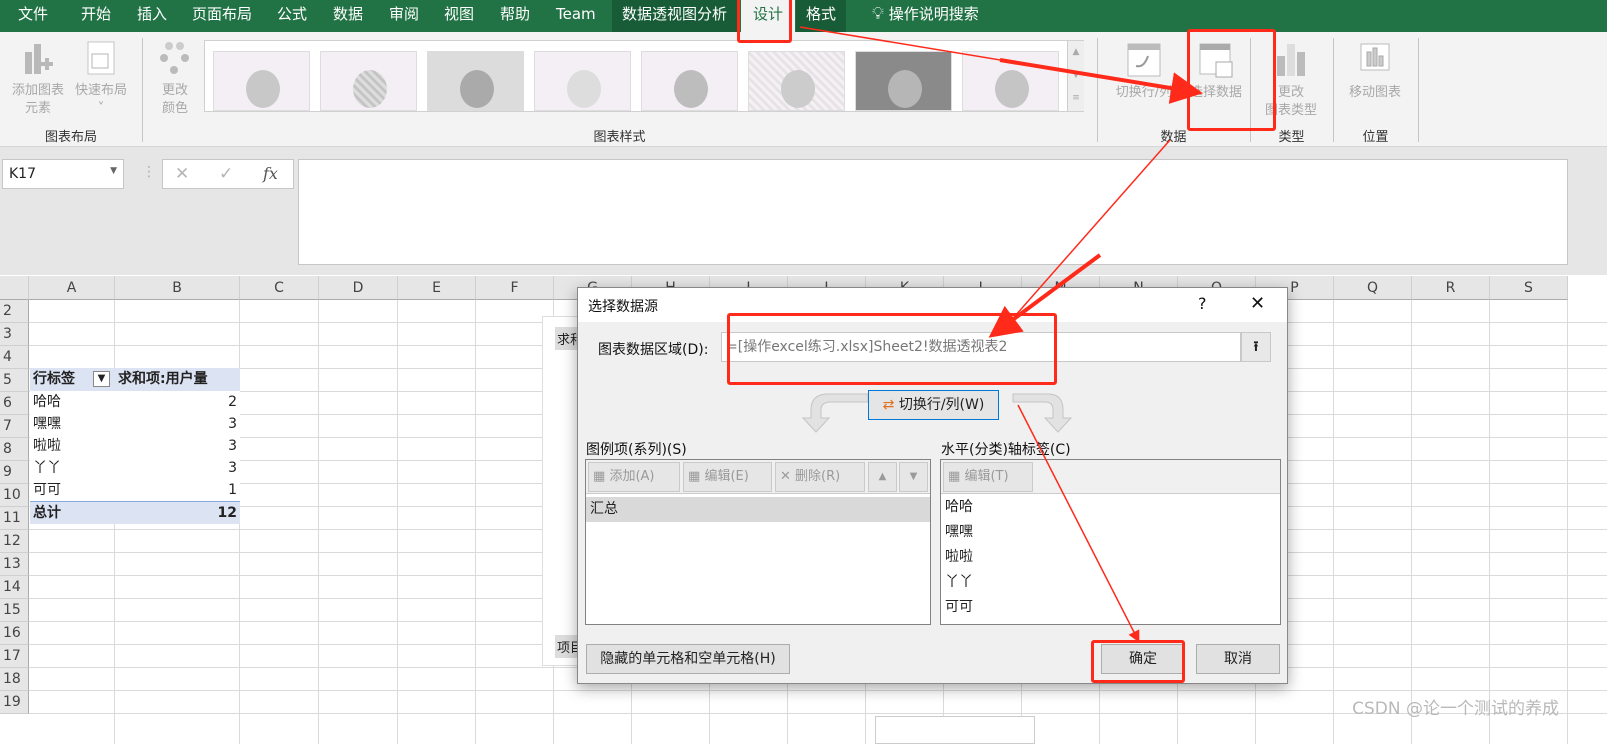 Image resolution: width=1607 pixels, height=744 pixels. Describe the element at coordinates (1078, 523) in the screenshot. I see `arrow-to-ok` at that location.